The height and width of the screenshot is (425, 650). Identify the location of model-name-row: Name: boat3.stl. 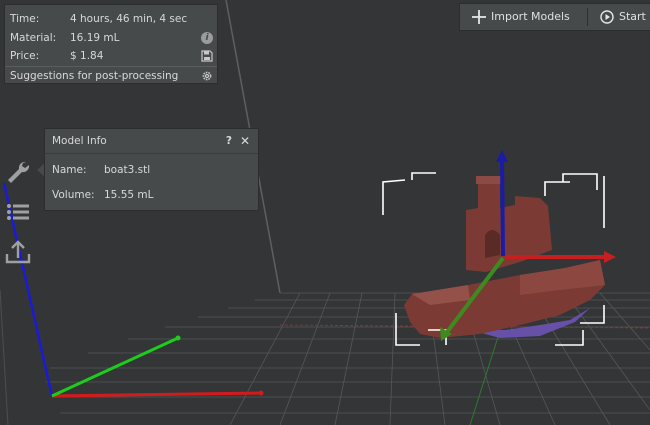
(101, 170).